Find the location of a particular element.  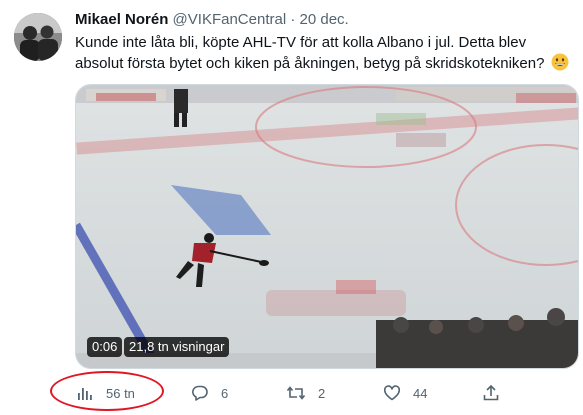

reply-count: 6 is located at coordinates (225, 393).